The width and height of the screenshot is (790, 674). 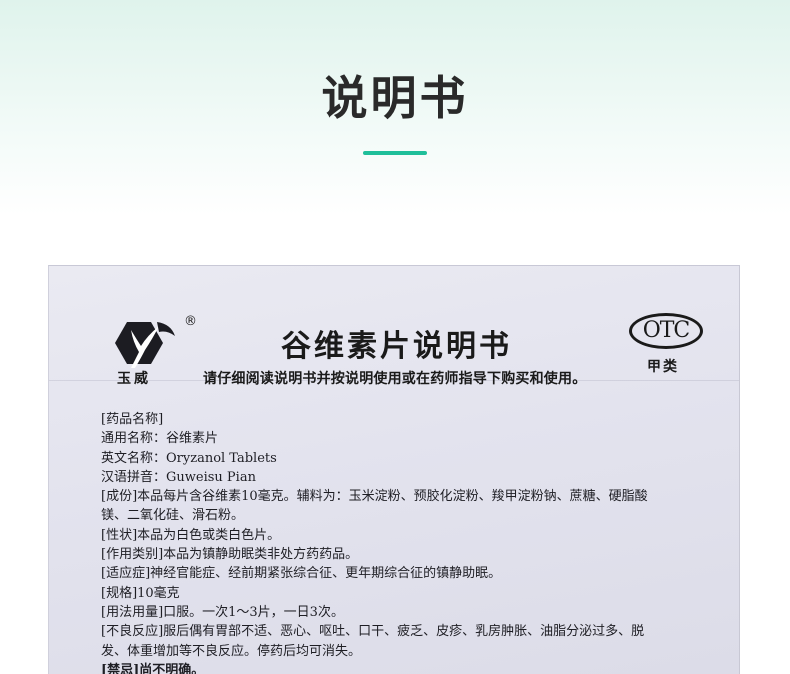 What do you see at coordinates (178, 477) in the screenshot?
I see `text-line: 汉语拼音：Guweisu Pian` at bounding box center [178, 477].